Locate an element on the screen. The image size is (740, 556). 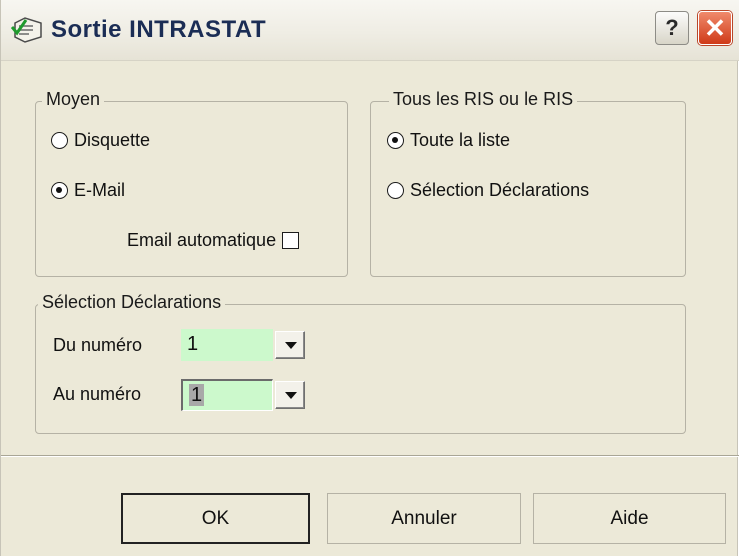
radio-email: E-Mail is located at coordinates (88, 190).